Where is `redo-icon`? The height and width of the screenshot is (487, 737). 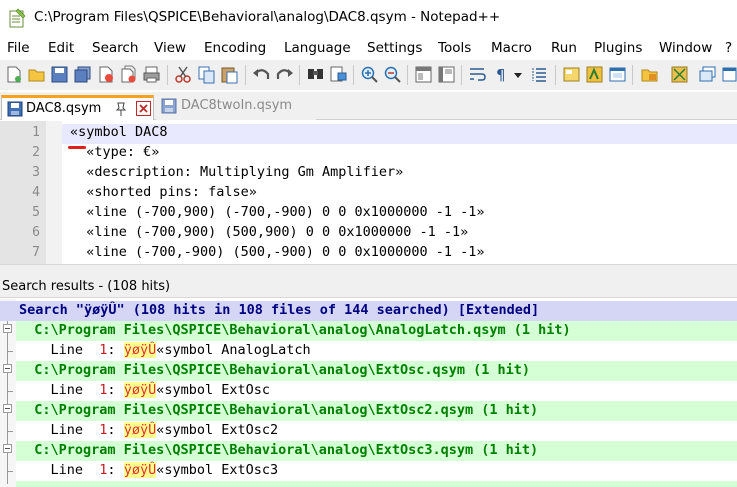
redo-icon is located at coordinates (284, 74).